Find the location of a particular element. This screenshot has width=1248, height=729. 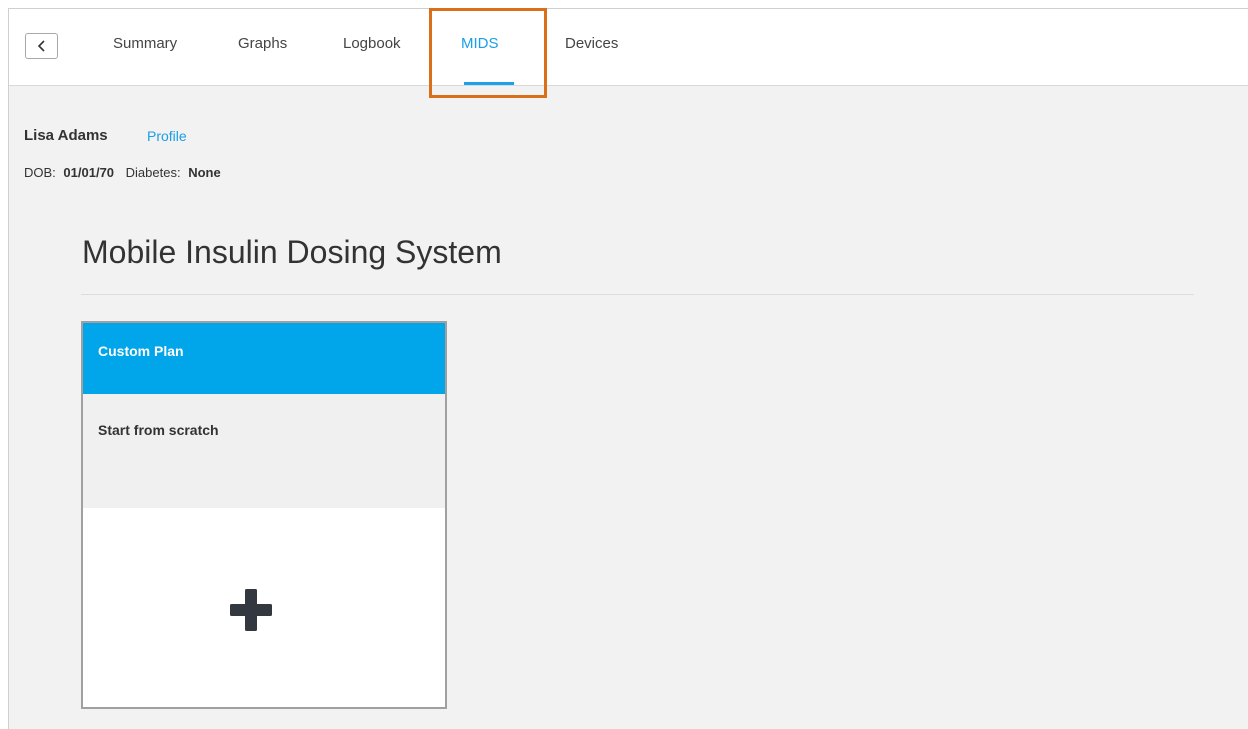

tab-summary: Summary is located at coordinates (145, 43).